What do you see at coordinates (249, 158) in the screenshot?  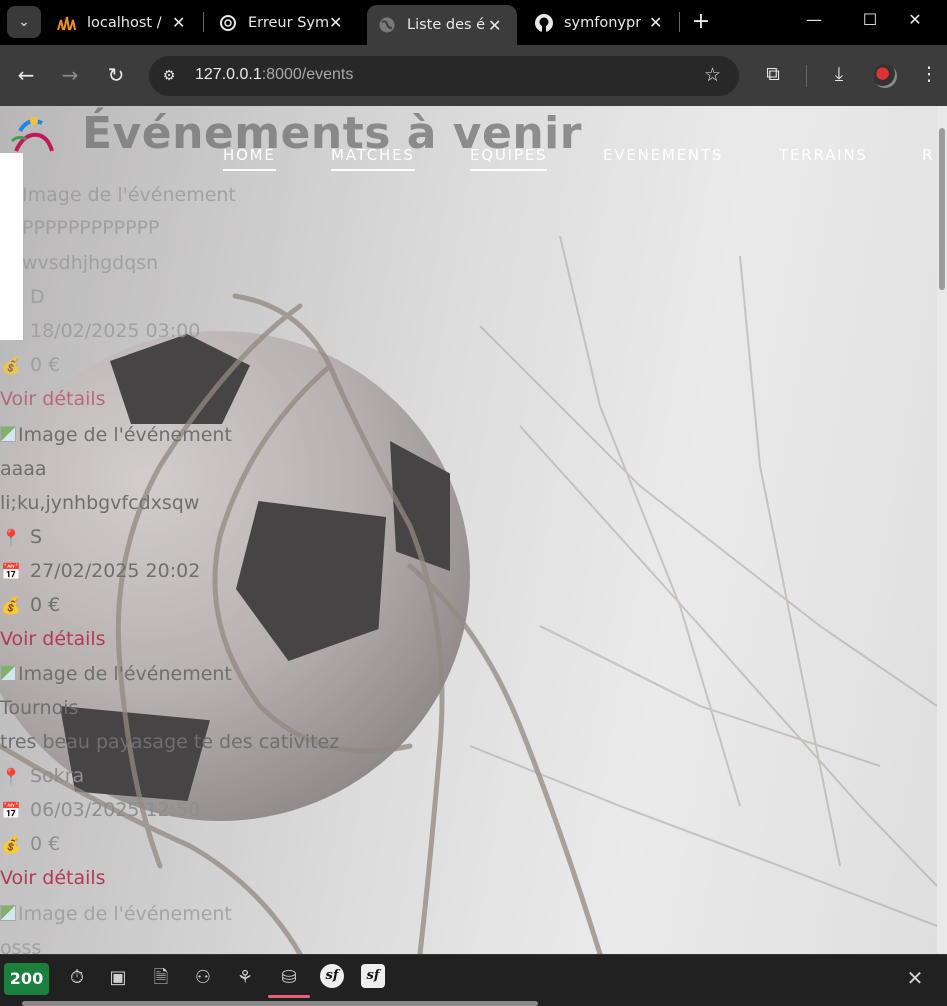 I see `nav-home: HOME` at bounding box center [249, 158].